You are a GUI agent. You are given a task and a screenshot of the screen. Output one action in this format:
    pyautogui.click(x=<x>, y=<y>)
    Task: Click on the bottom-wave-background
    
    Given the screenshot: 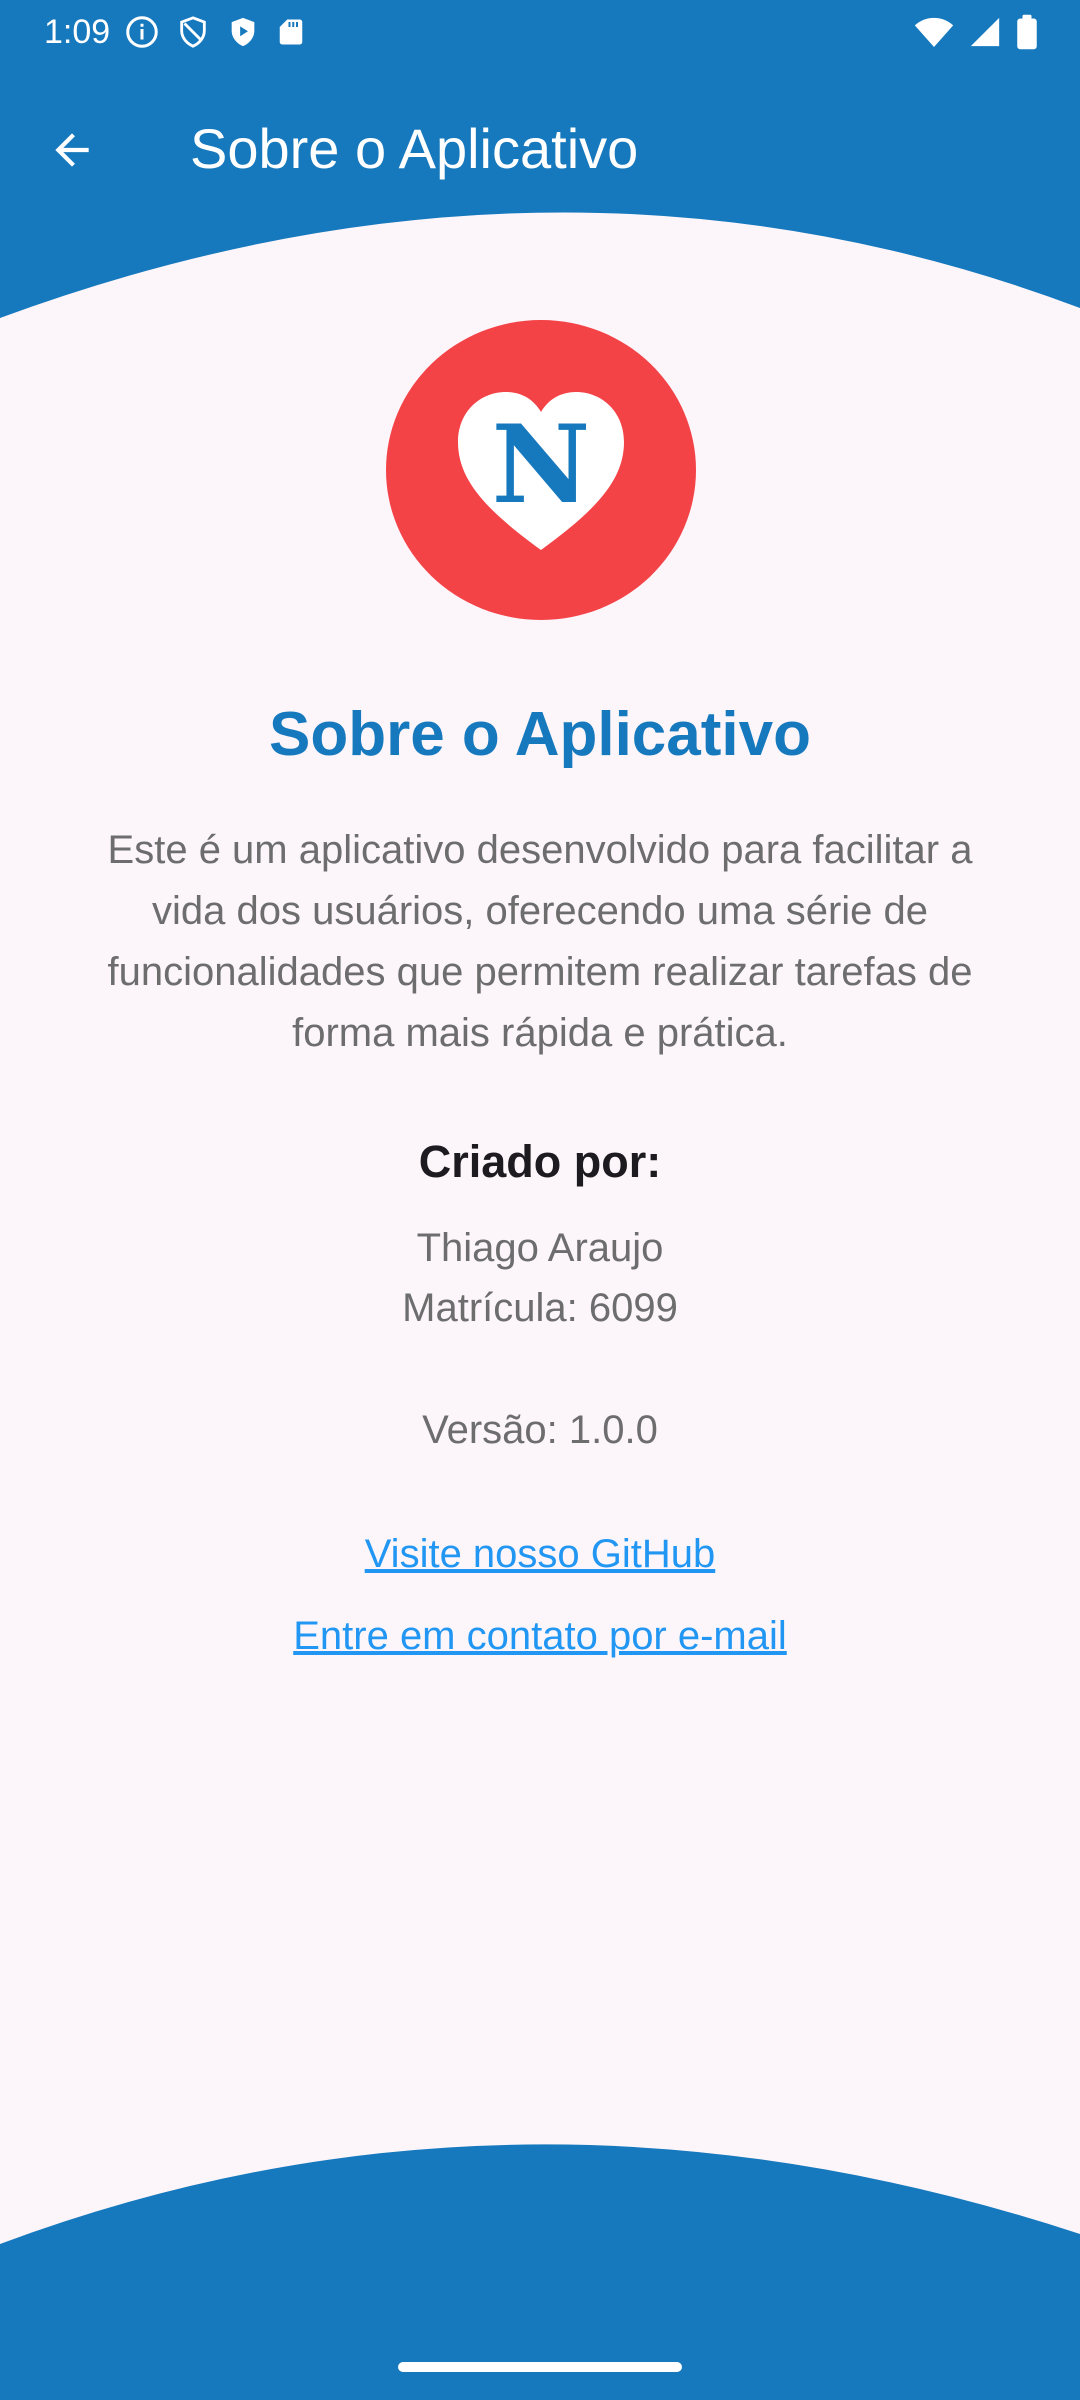 What is the action you would take?
    pyautogui.click(x=540, y=2272)
    